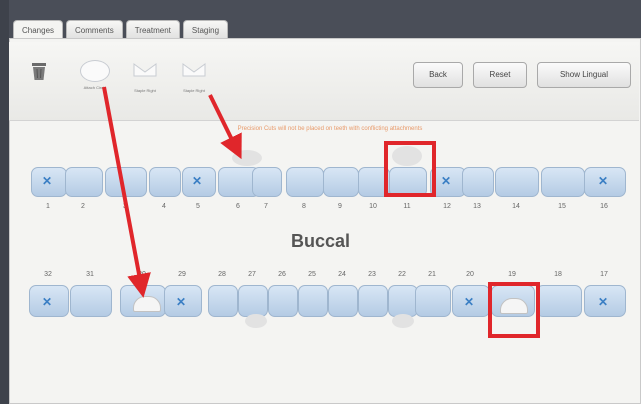 The width and height of the screenshot is (641, 404). I want to click on annotation-arrows, so click(172, 192).